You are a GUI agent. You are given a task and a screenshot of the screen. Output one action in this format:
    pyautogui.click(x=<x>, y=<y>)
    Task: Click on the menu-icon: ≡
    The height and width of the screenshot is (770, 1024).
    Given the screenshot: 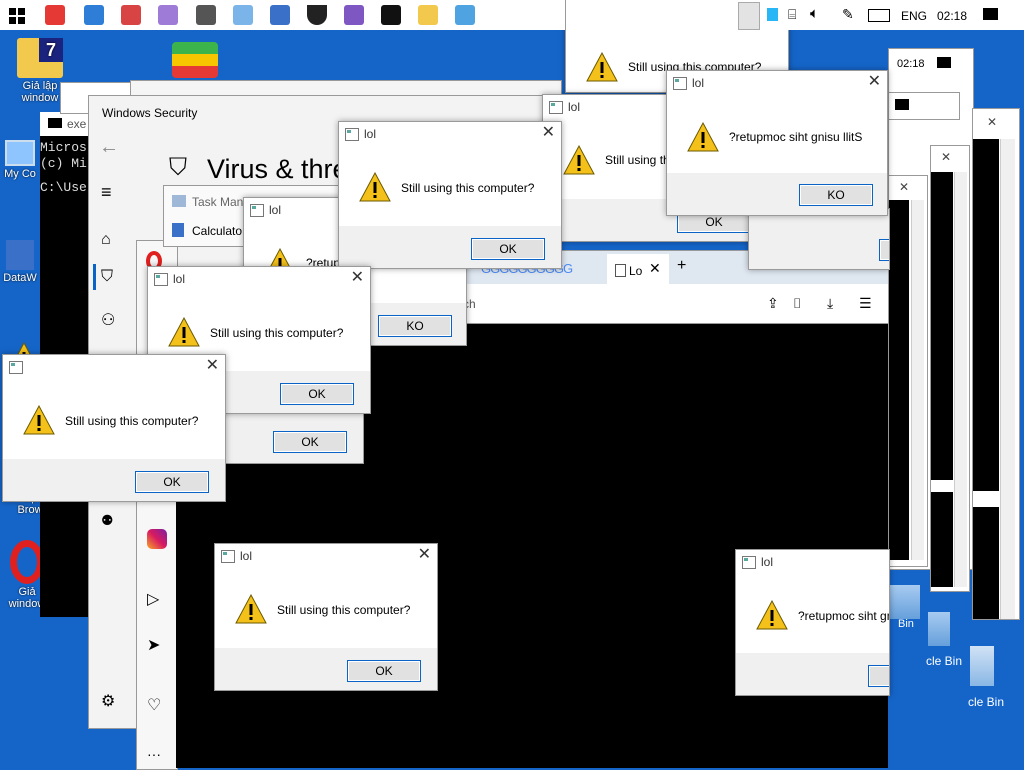 What is the action you would take?
    pyautogui.click(x=106, y=192)
    